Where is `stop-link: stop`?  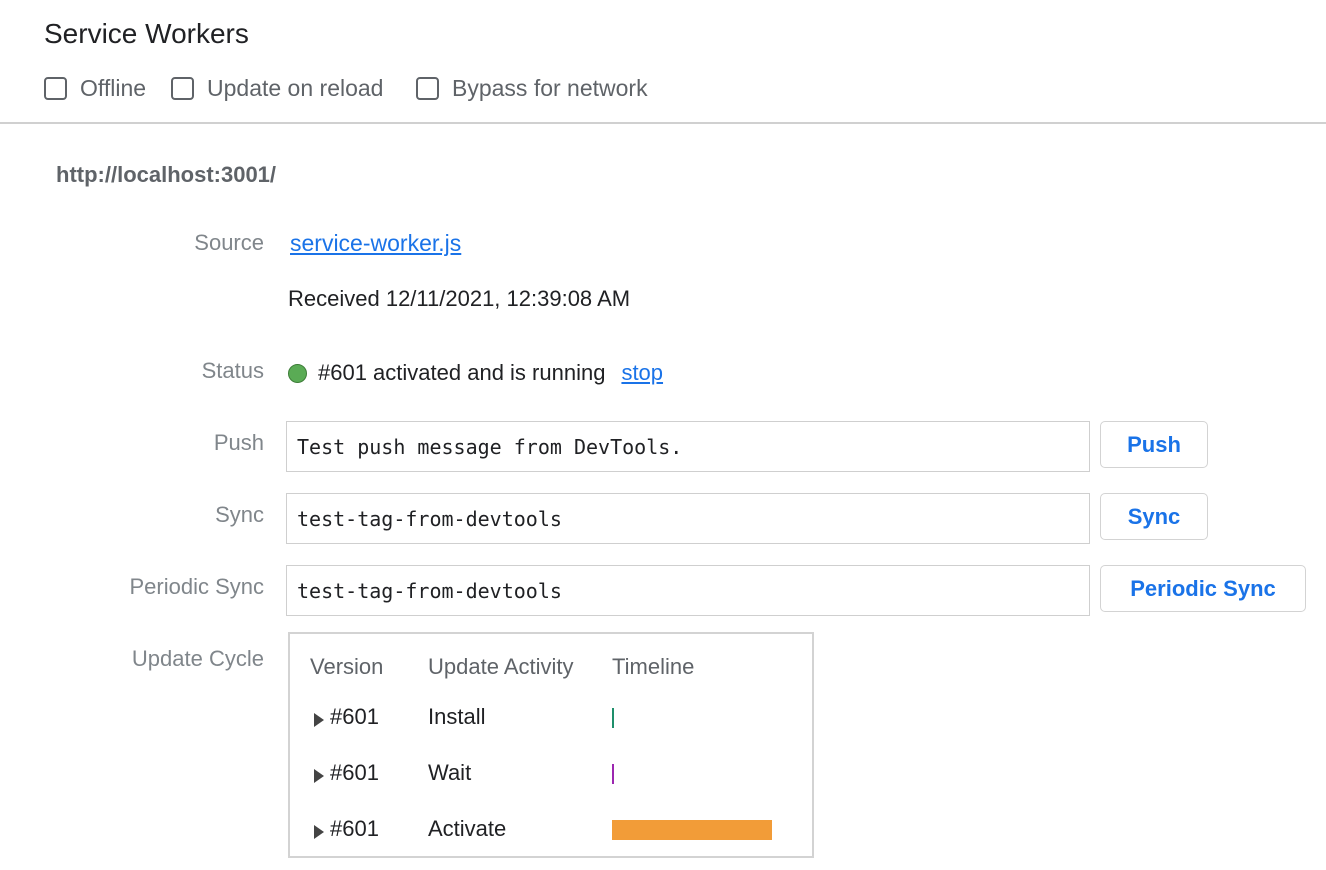
stop-link: stop is located at coordinates (642, 373).